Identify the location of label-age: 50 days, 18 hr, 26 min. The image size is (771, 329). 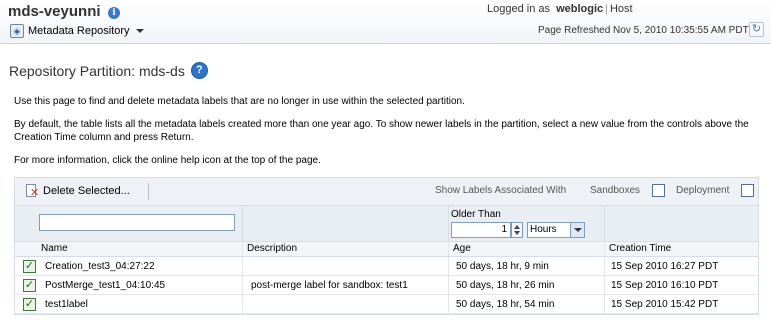
(505, 285).